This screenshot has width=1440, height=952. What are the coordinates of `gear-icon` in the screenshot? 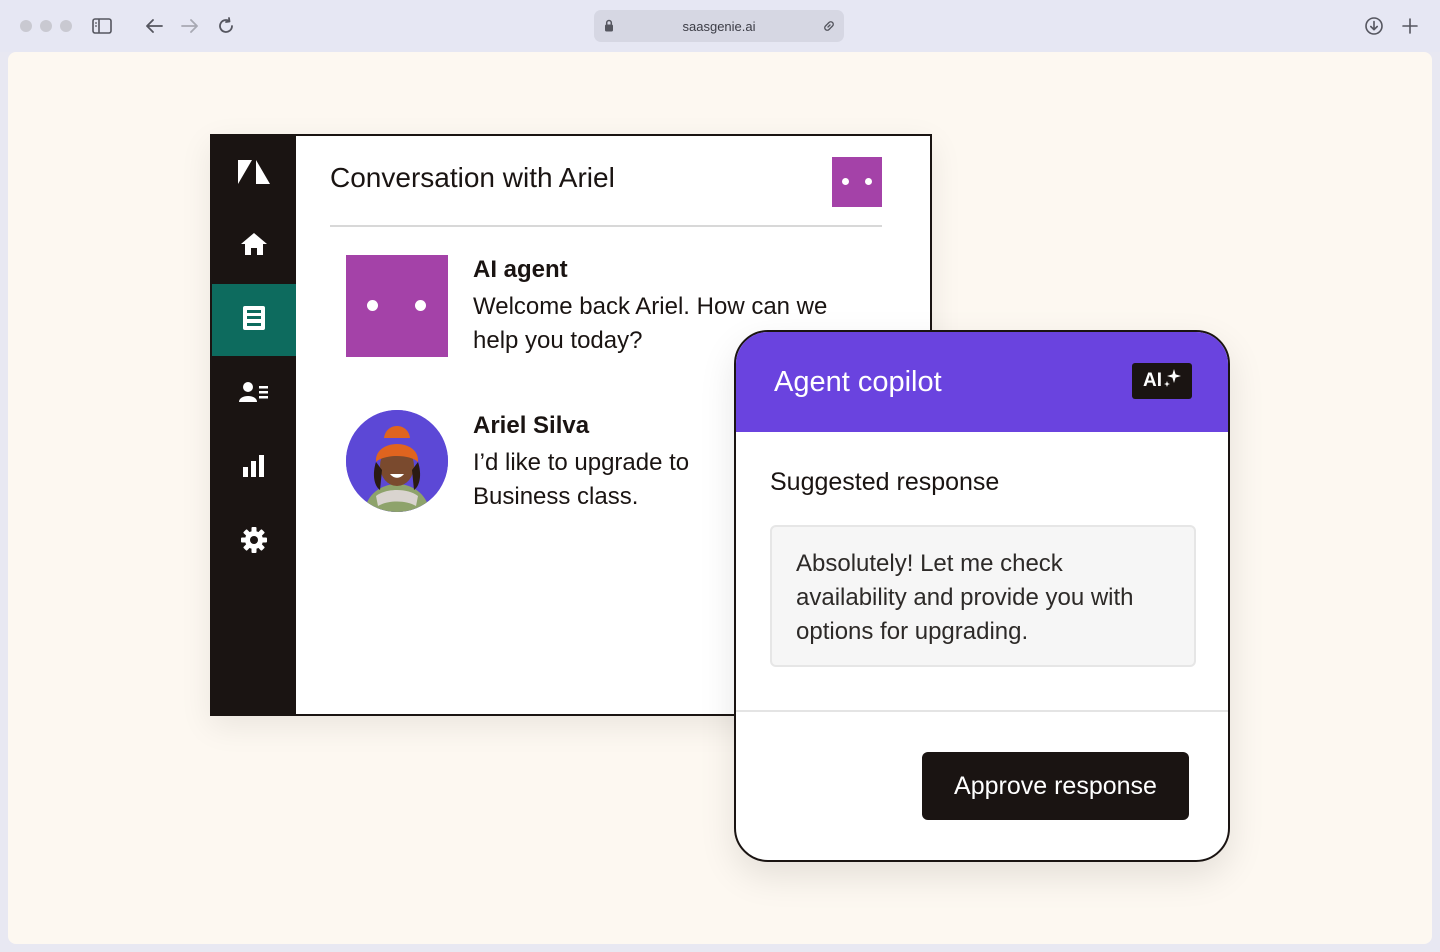 It's located at (254, 542).